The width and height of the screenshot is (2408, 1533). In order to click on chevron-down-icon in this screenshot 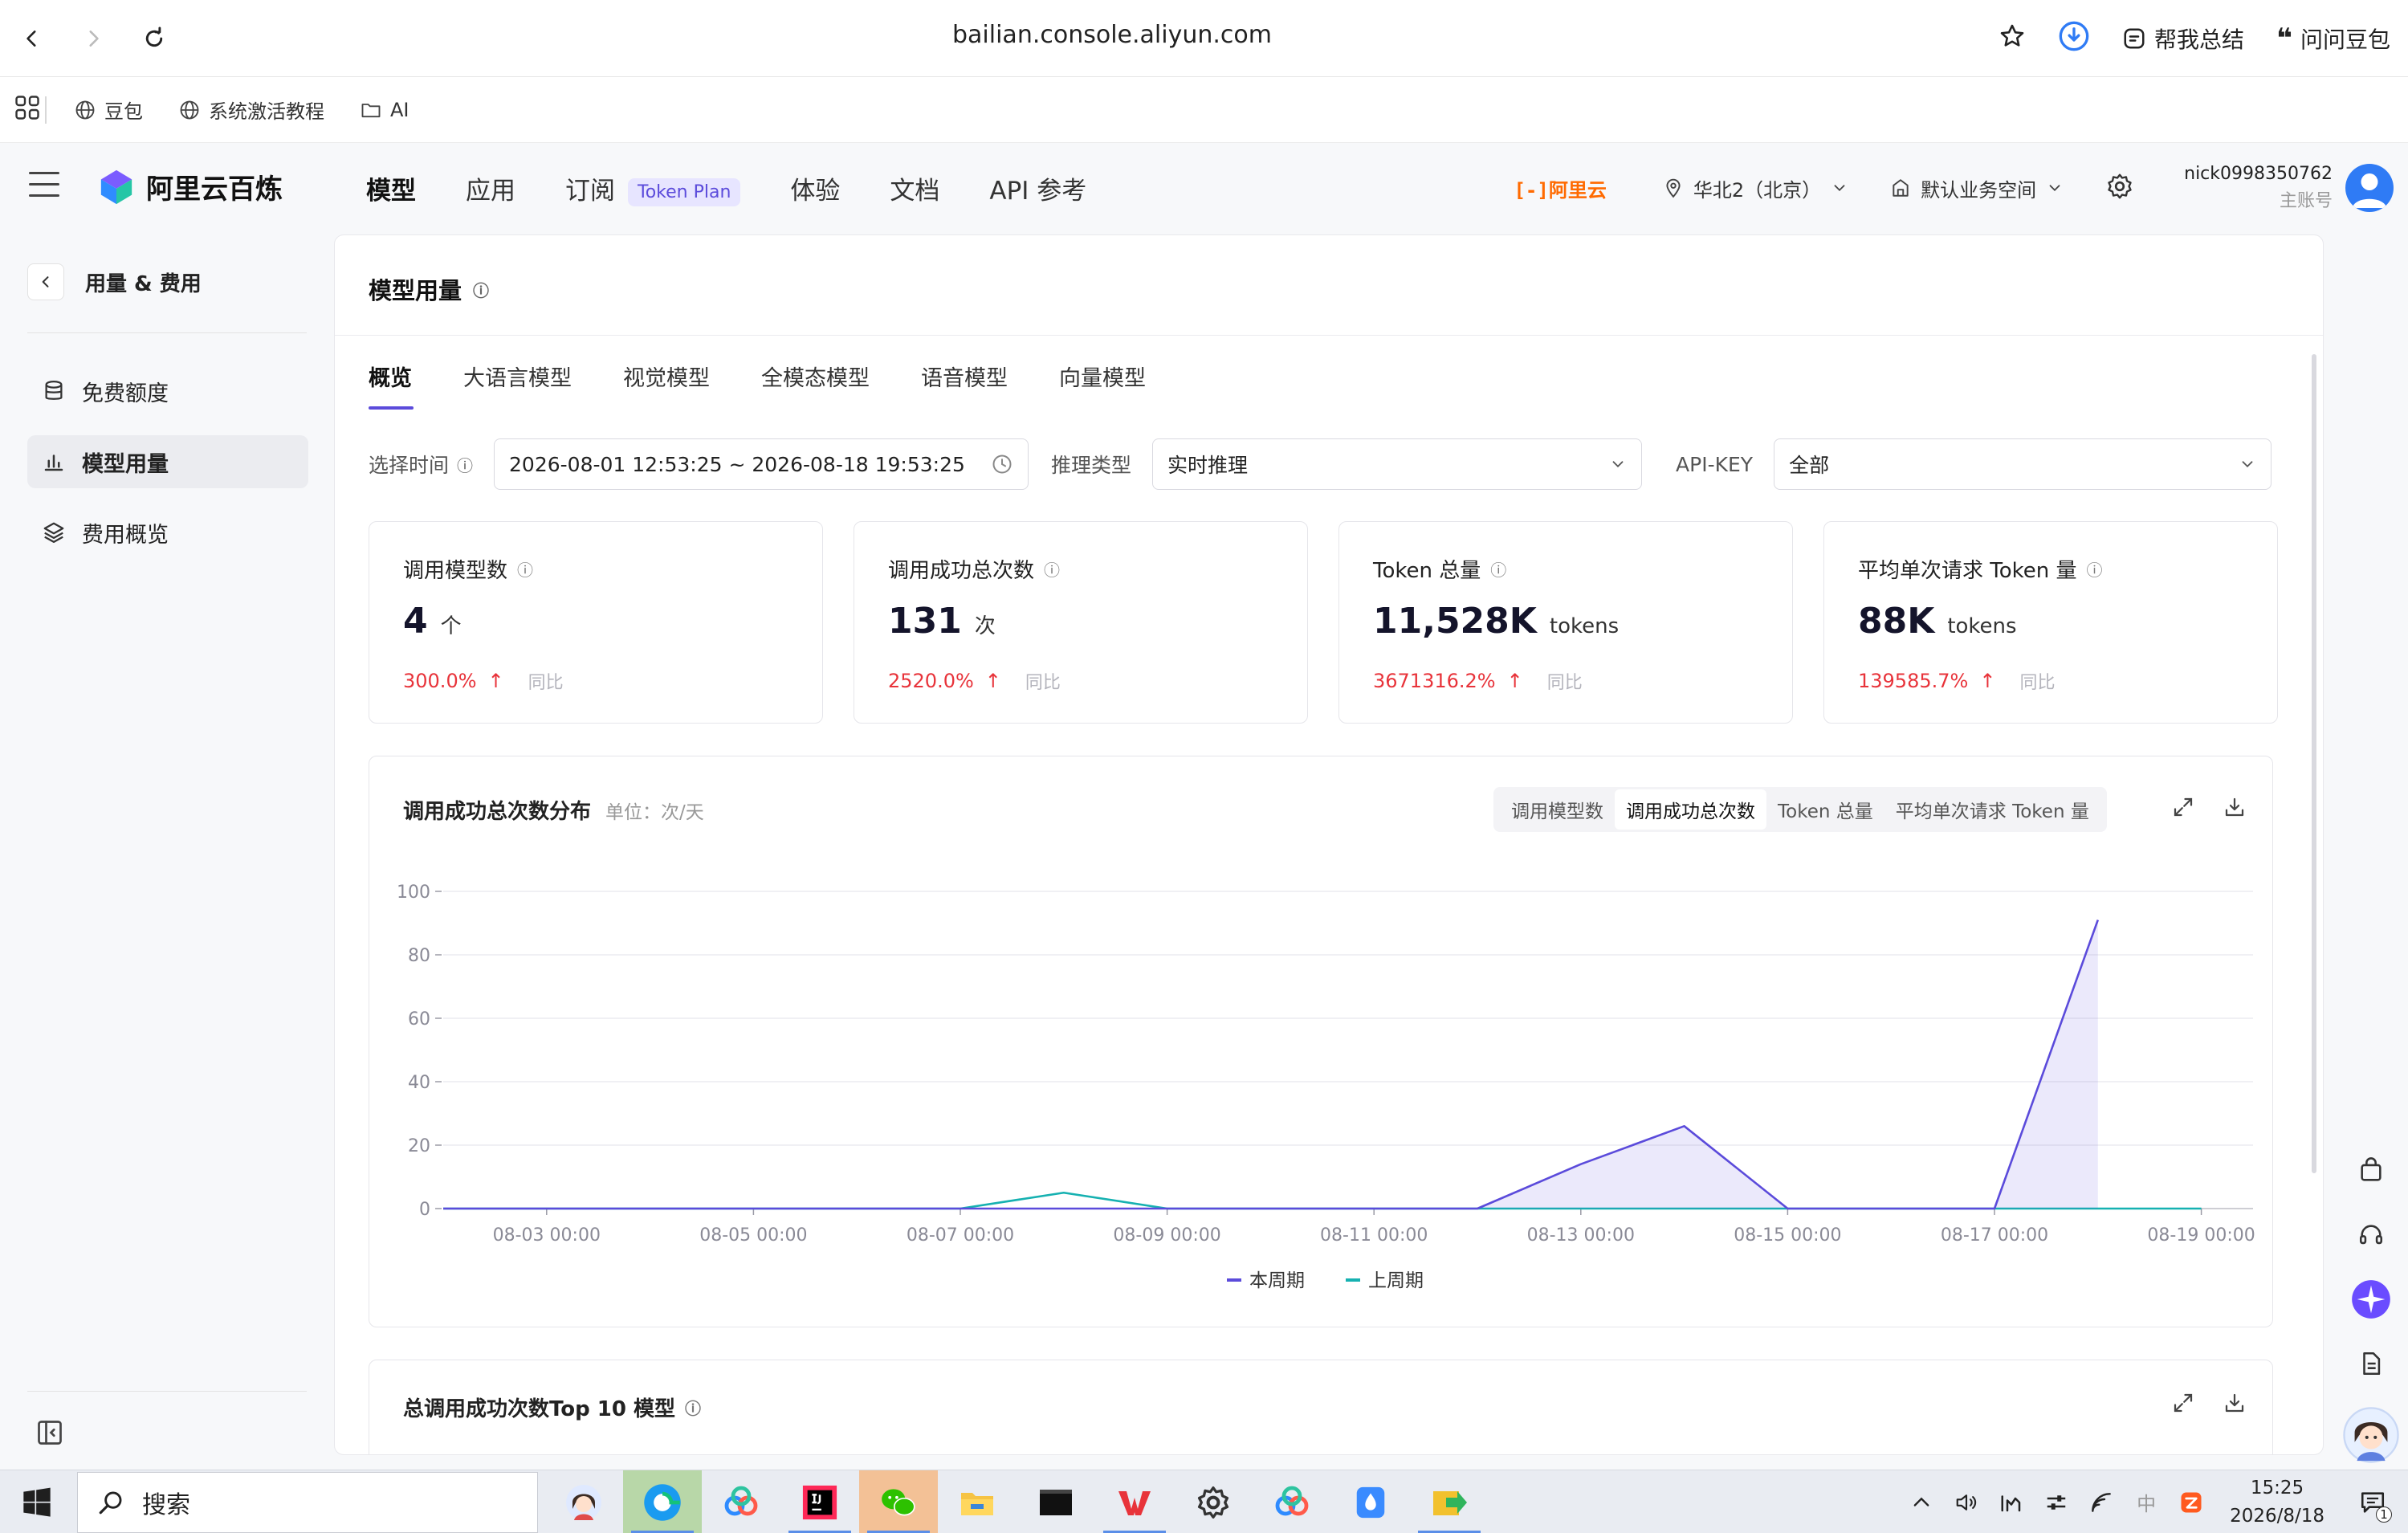, I will do `click(2247, 464)`.